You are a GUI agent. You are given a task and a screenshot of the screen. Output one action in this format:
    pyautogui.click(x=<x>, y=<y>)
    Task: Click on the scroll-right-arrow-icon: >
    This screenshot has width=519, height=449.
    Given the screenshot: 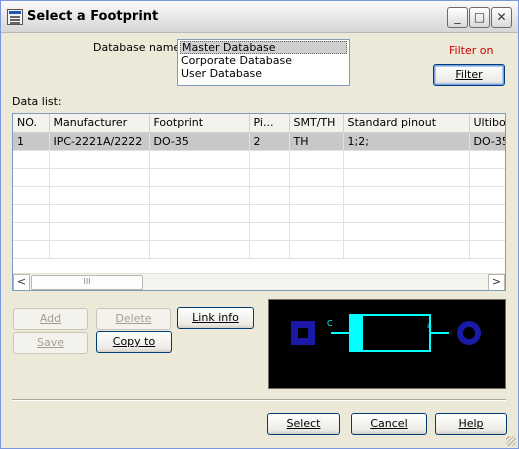 What is the action you would take?
    pyautogui.click(x=496, y=282)
    